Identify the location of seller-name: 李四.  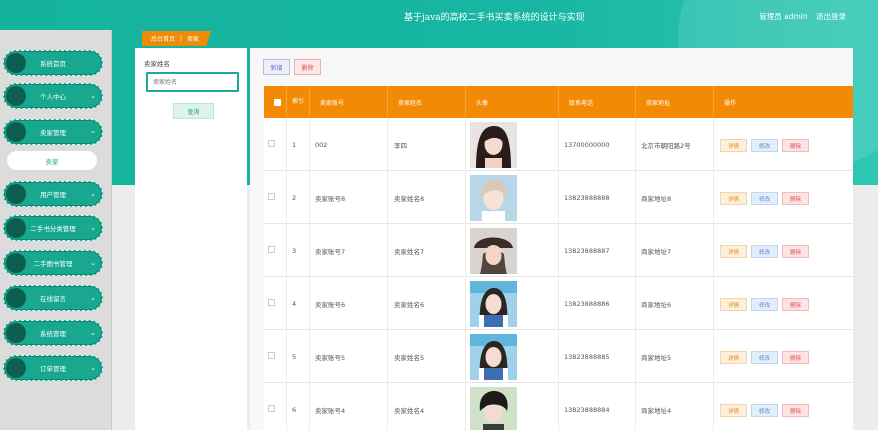
(400, 145).